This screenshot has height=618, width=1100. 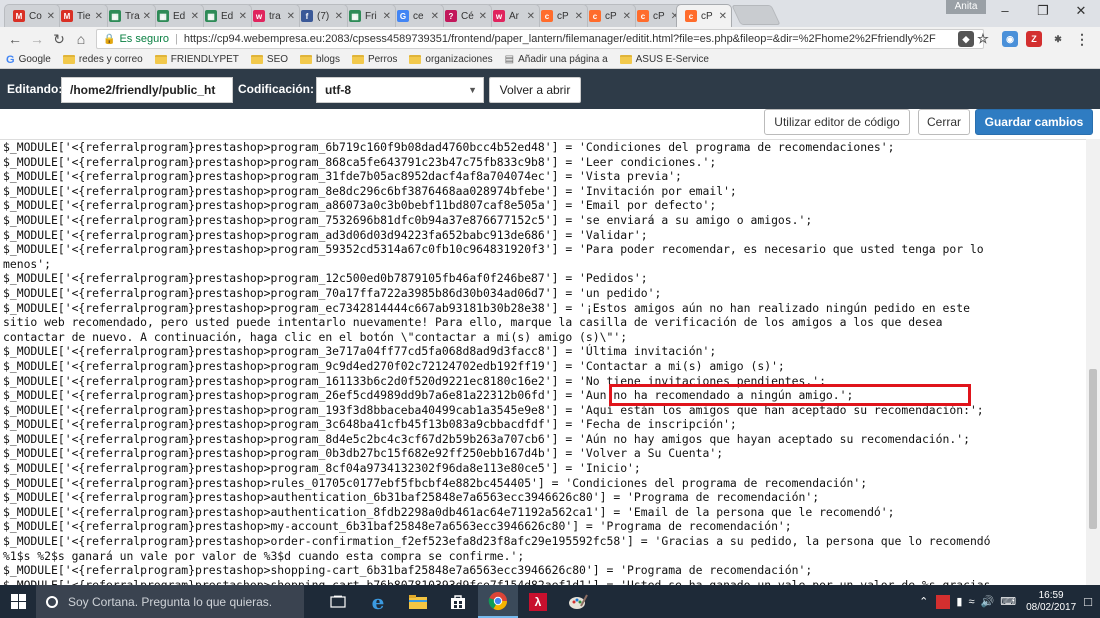 What do you see at coordinates (578, 601) in the screenshot?
I see `paint-icon` at bounding box center [578, 601].